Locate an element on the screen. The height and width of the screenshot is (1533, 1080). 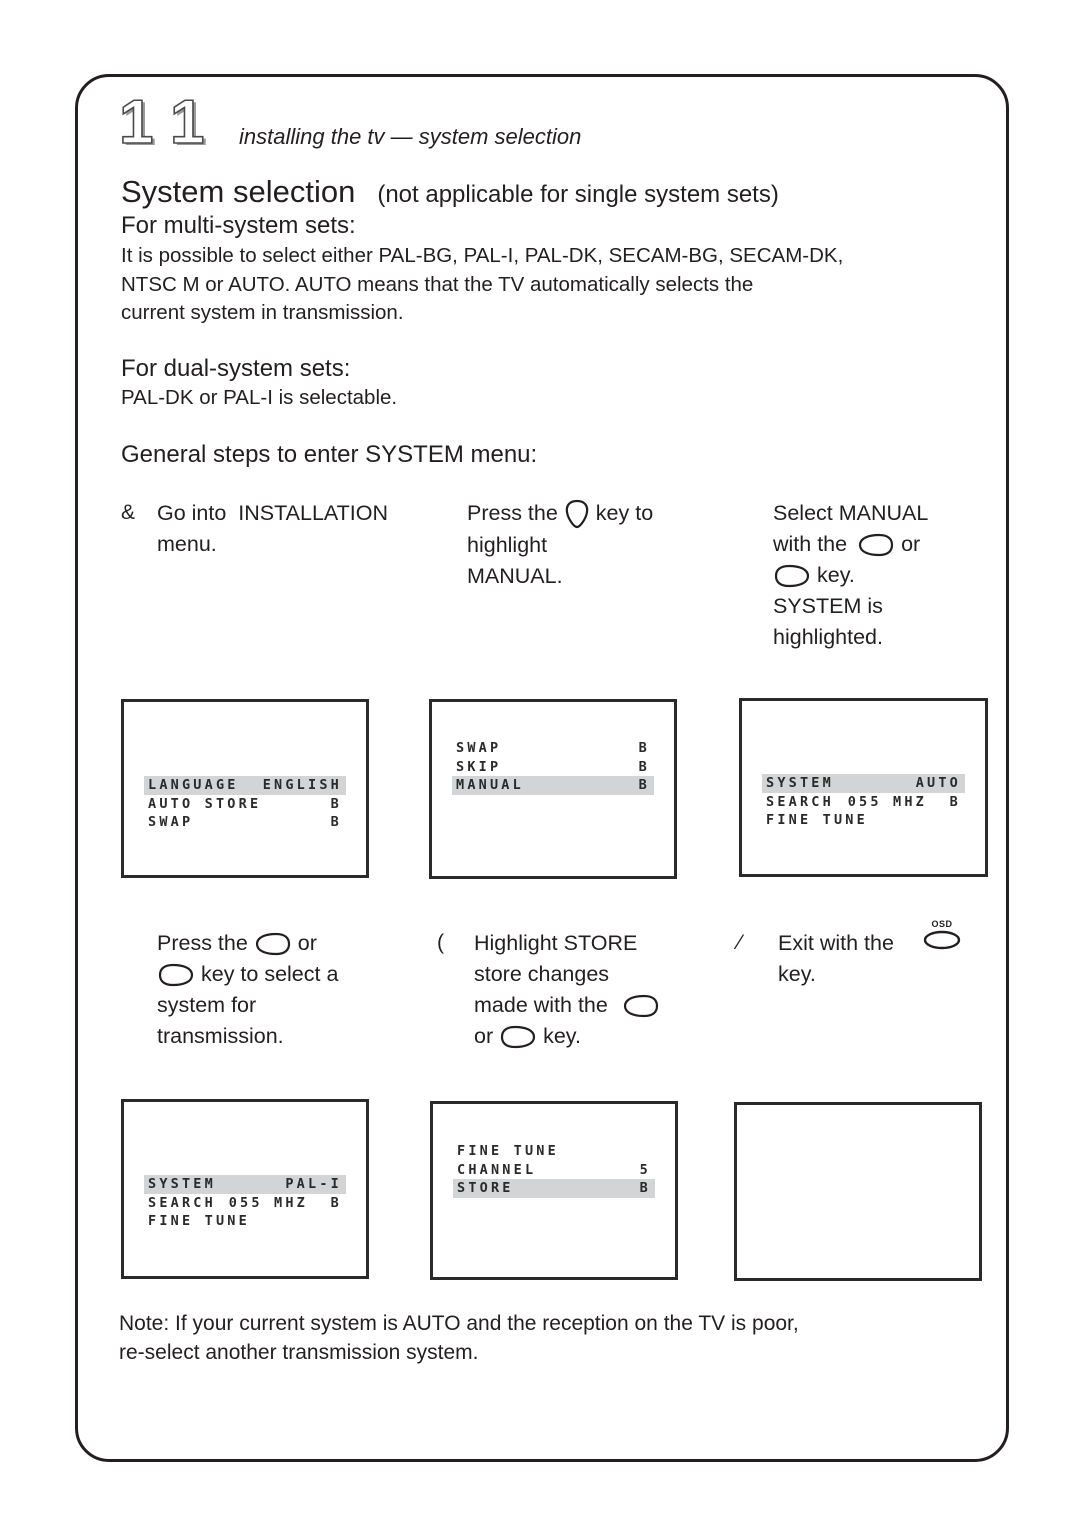
step-marker: ( is located at coordinates (440, 942).